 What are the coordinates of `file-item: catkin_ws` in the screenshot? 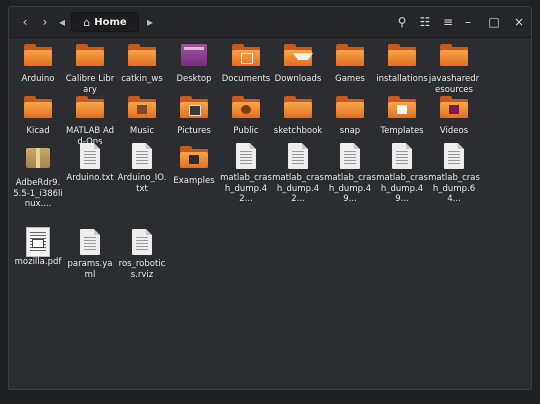 It's located at (142, 63).